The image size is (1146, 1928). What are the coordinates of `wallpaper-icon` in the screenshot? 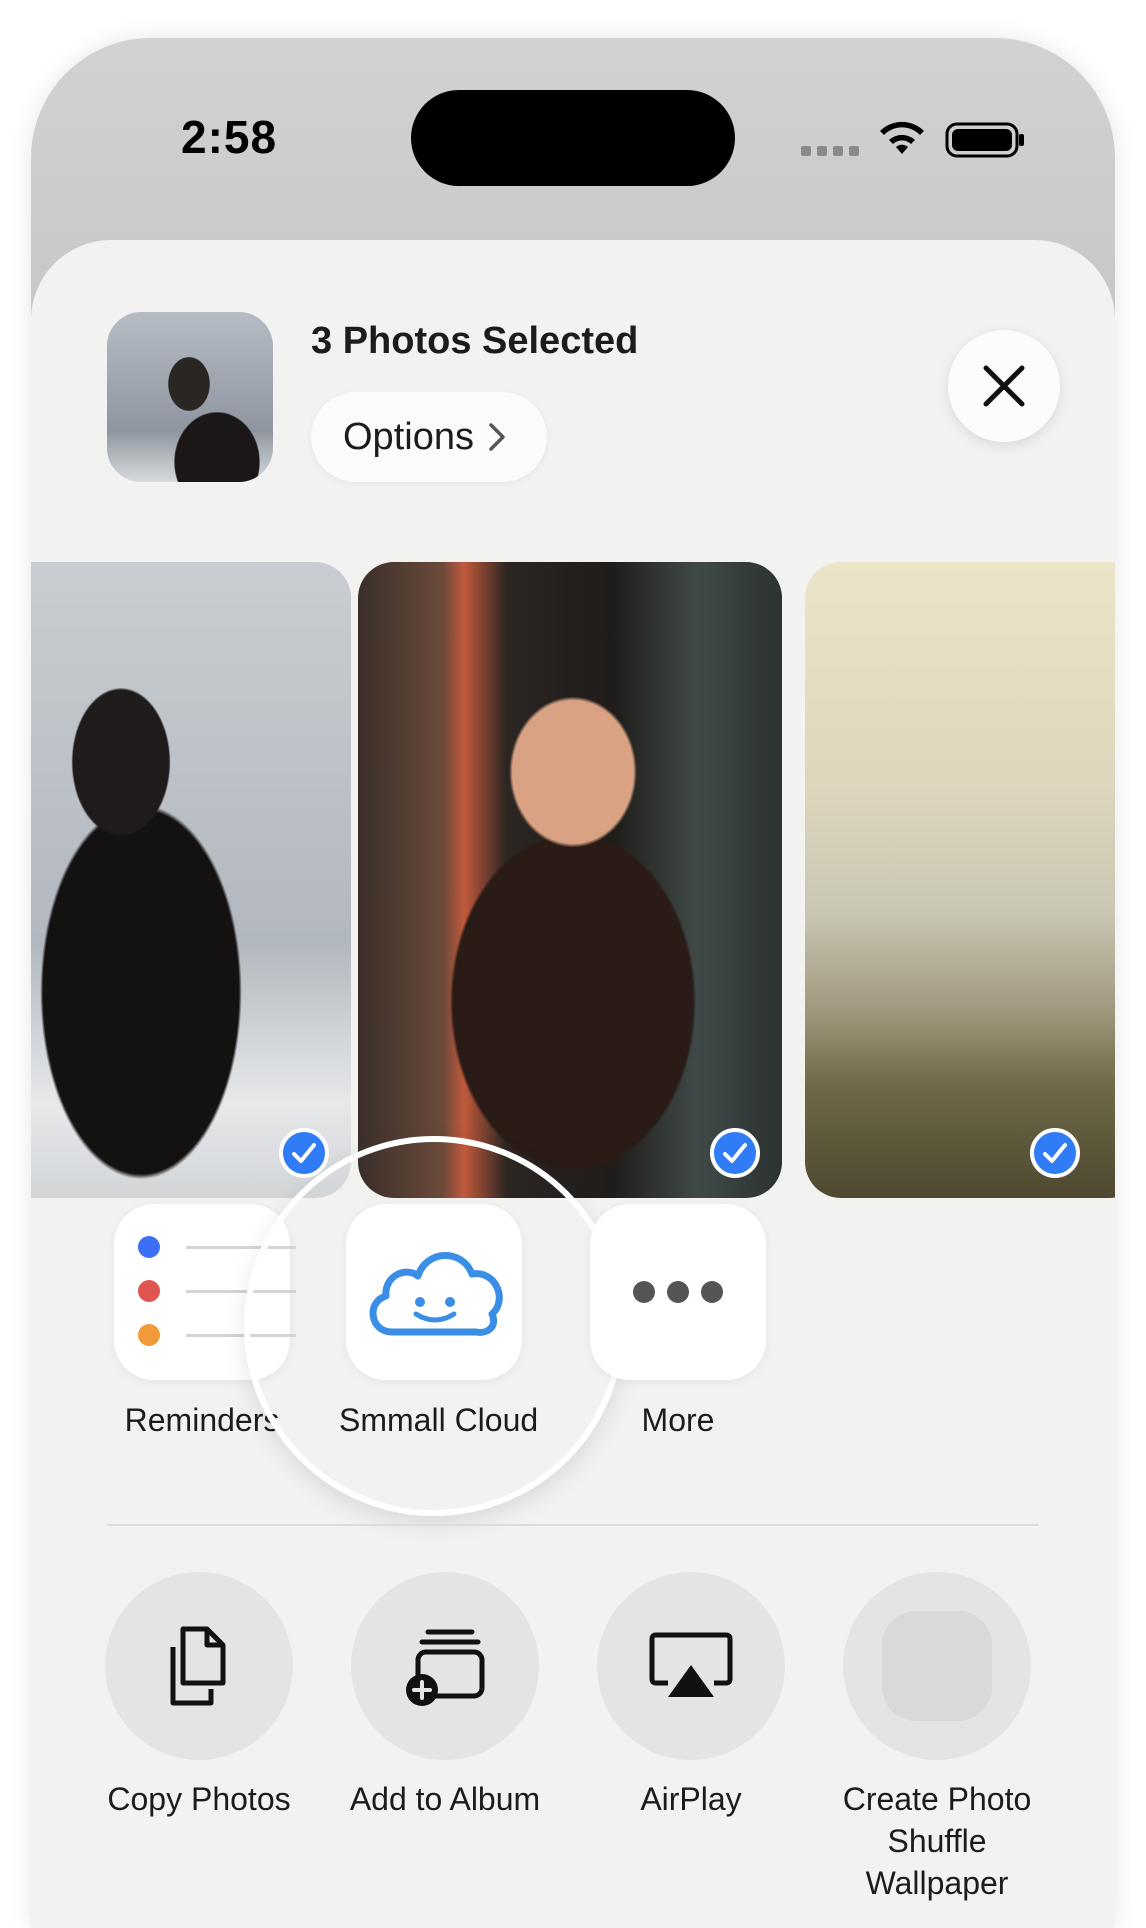 It's located at (937, 1666).